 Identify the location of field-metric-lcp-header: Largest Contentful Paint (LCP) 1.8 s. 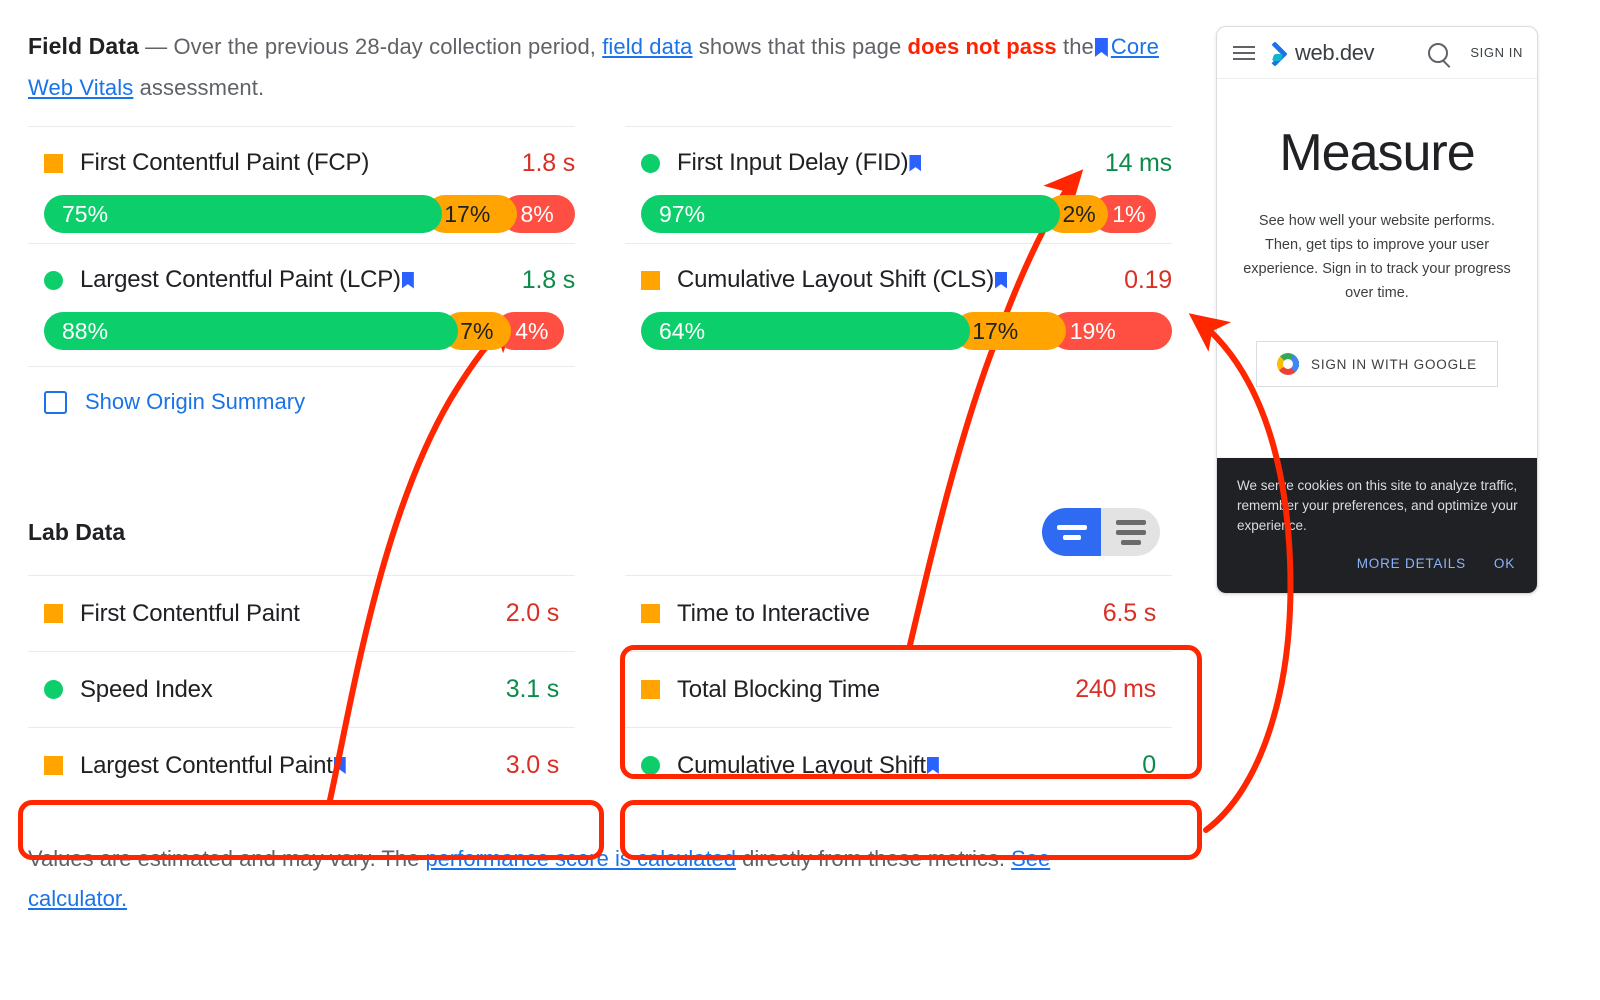
(301, 280).